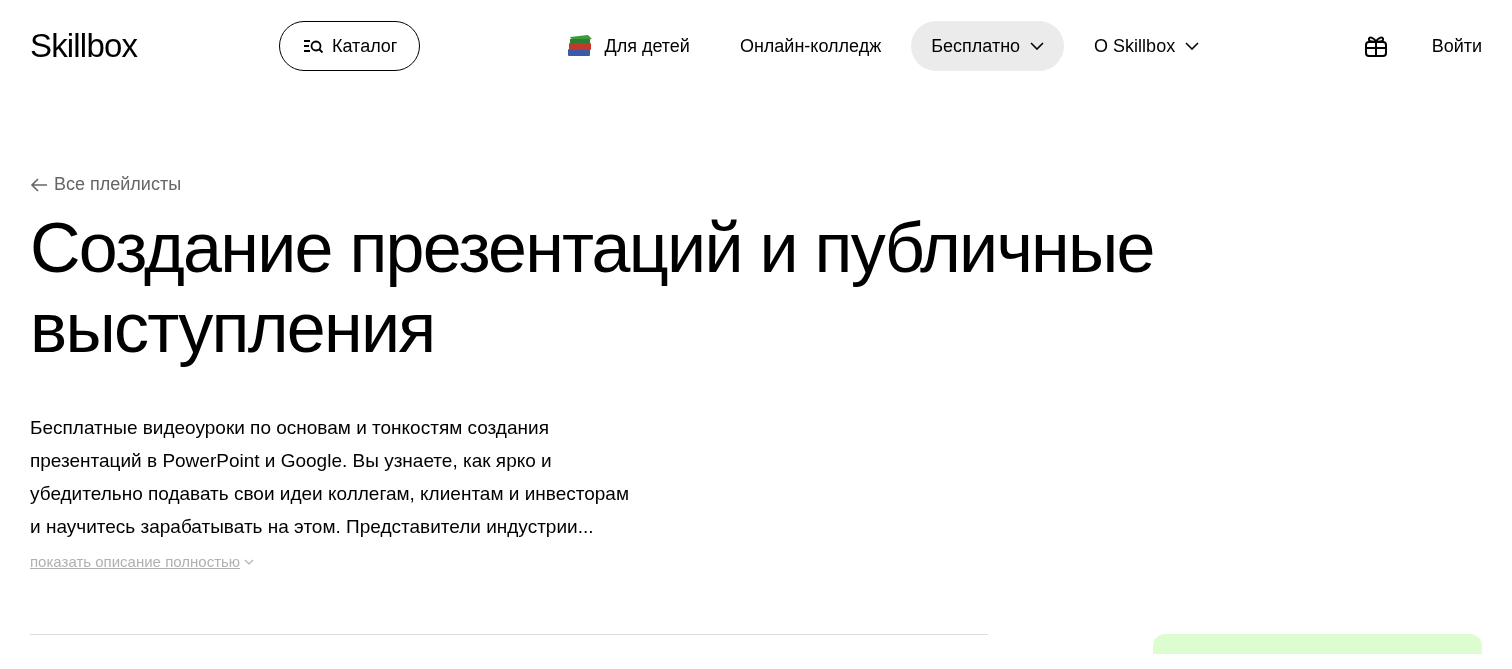 This screenshot has width=1512, height=669. Describe the element at coordinates (154, 46) in the screenshot. I see `logo: Skillbox` at that location.